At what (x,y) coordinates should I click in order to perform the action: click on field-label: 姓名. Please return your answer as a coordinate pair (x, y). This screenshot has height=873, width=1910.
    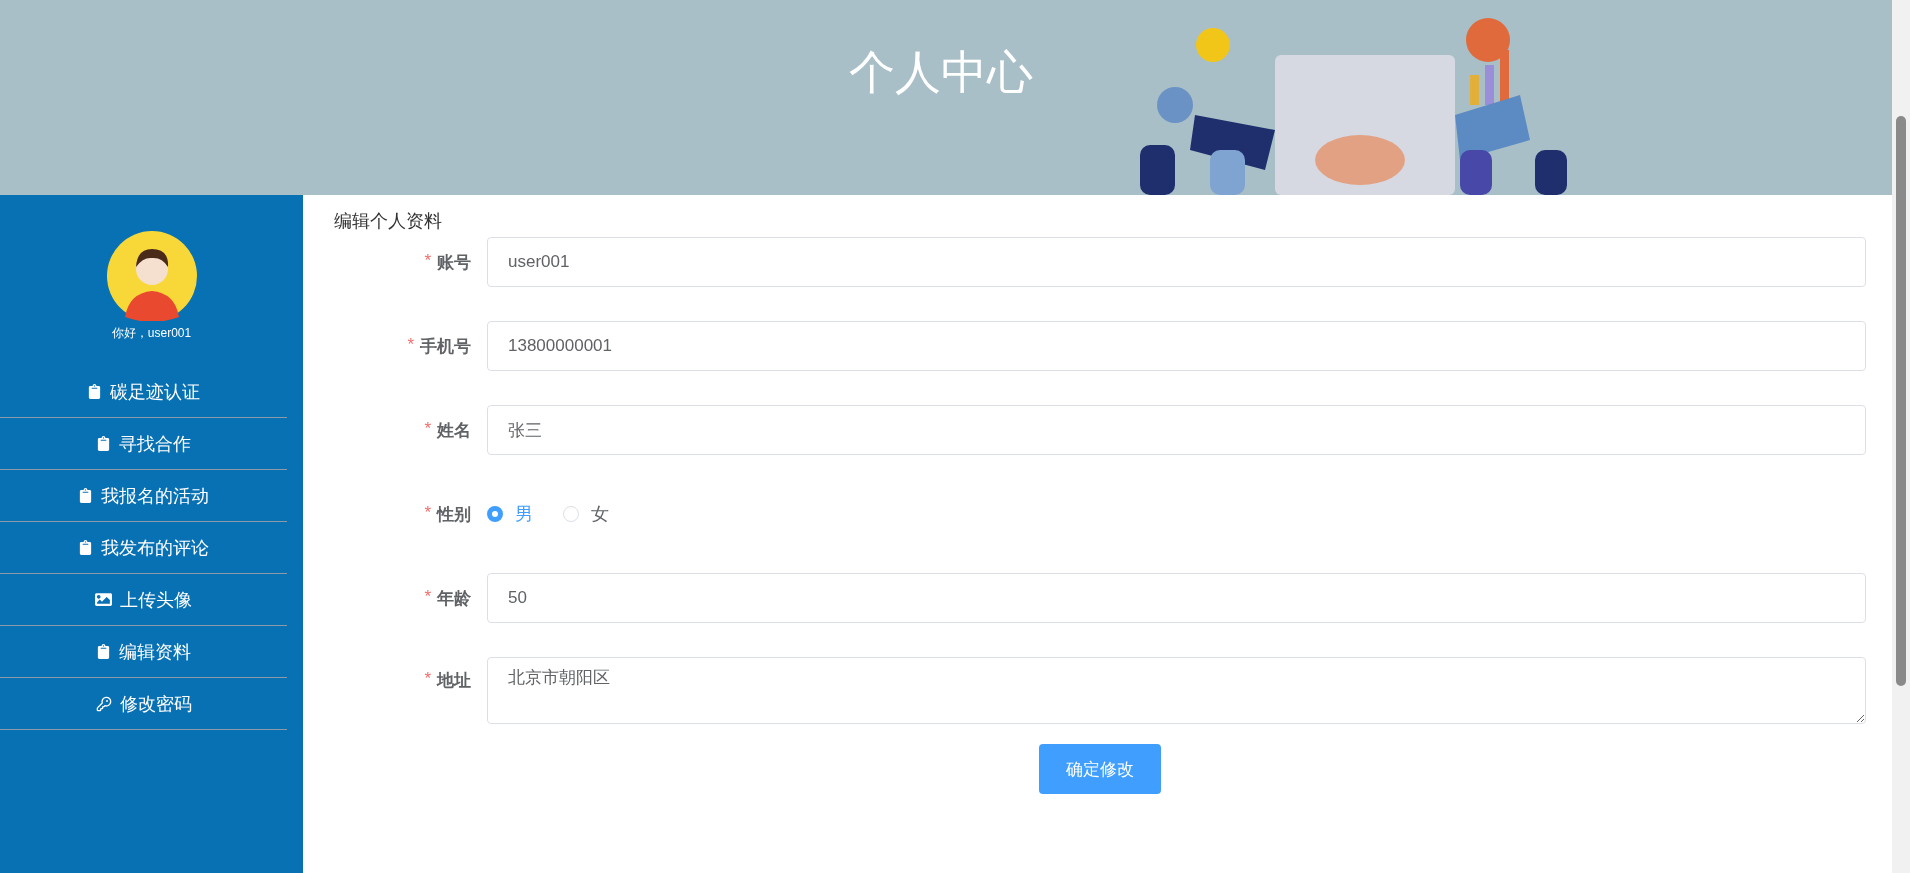
    Looking at the image, I should click on (454, 430).